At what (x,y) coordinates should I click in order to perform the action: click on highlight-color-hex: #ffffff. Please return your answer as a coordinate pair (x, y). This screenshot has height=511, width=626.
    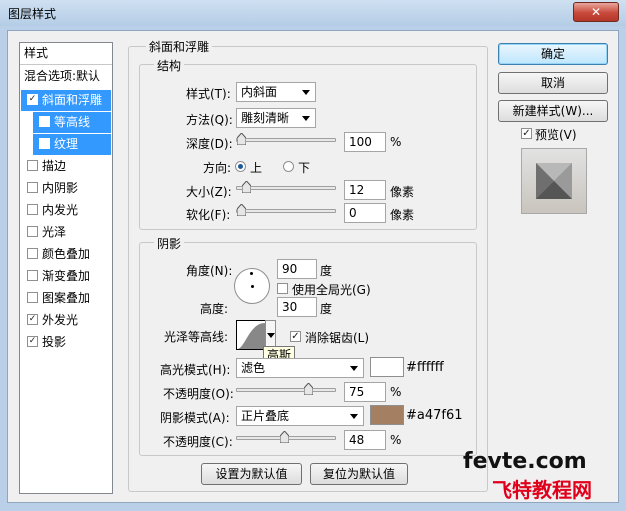
    Looking at the image, I should click on (425, 367).